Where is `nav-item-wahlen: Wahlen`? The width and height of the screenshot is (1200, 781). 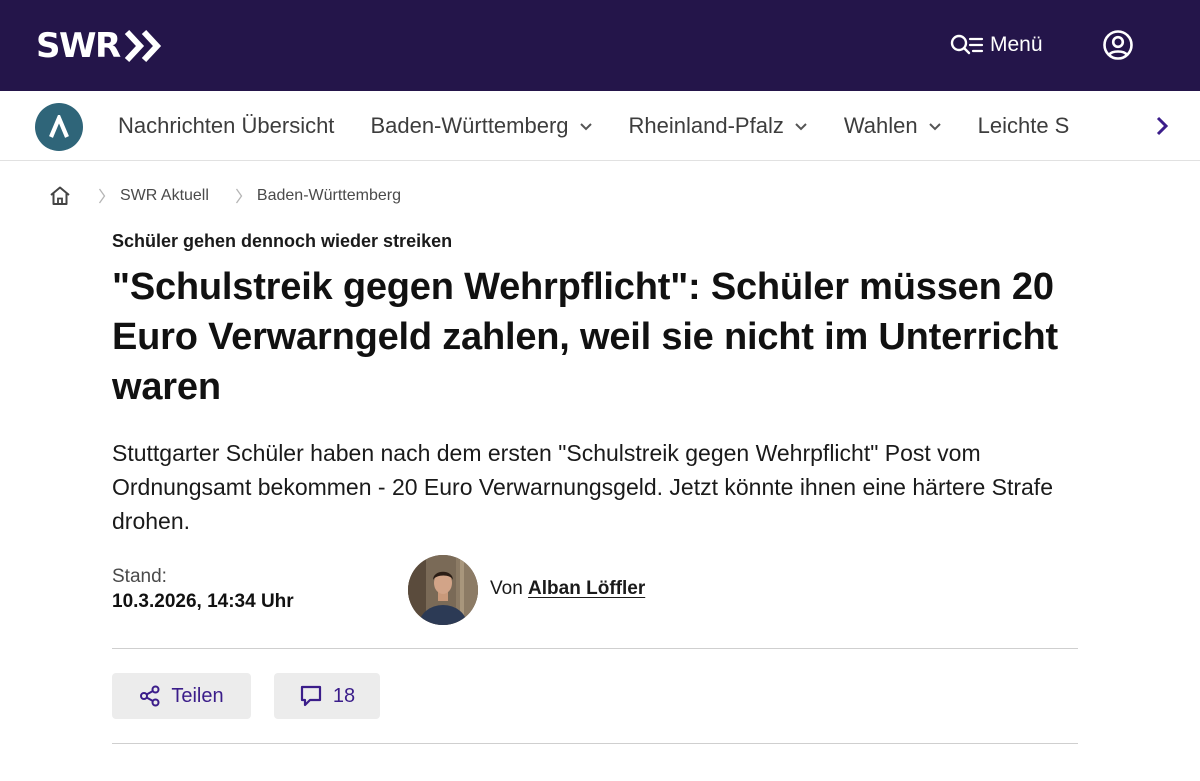
nav-item-wahlen: Wahlen is located at coordinates (892, 125).